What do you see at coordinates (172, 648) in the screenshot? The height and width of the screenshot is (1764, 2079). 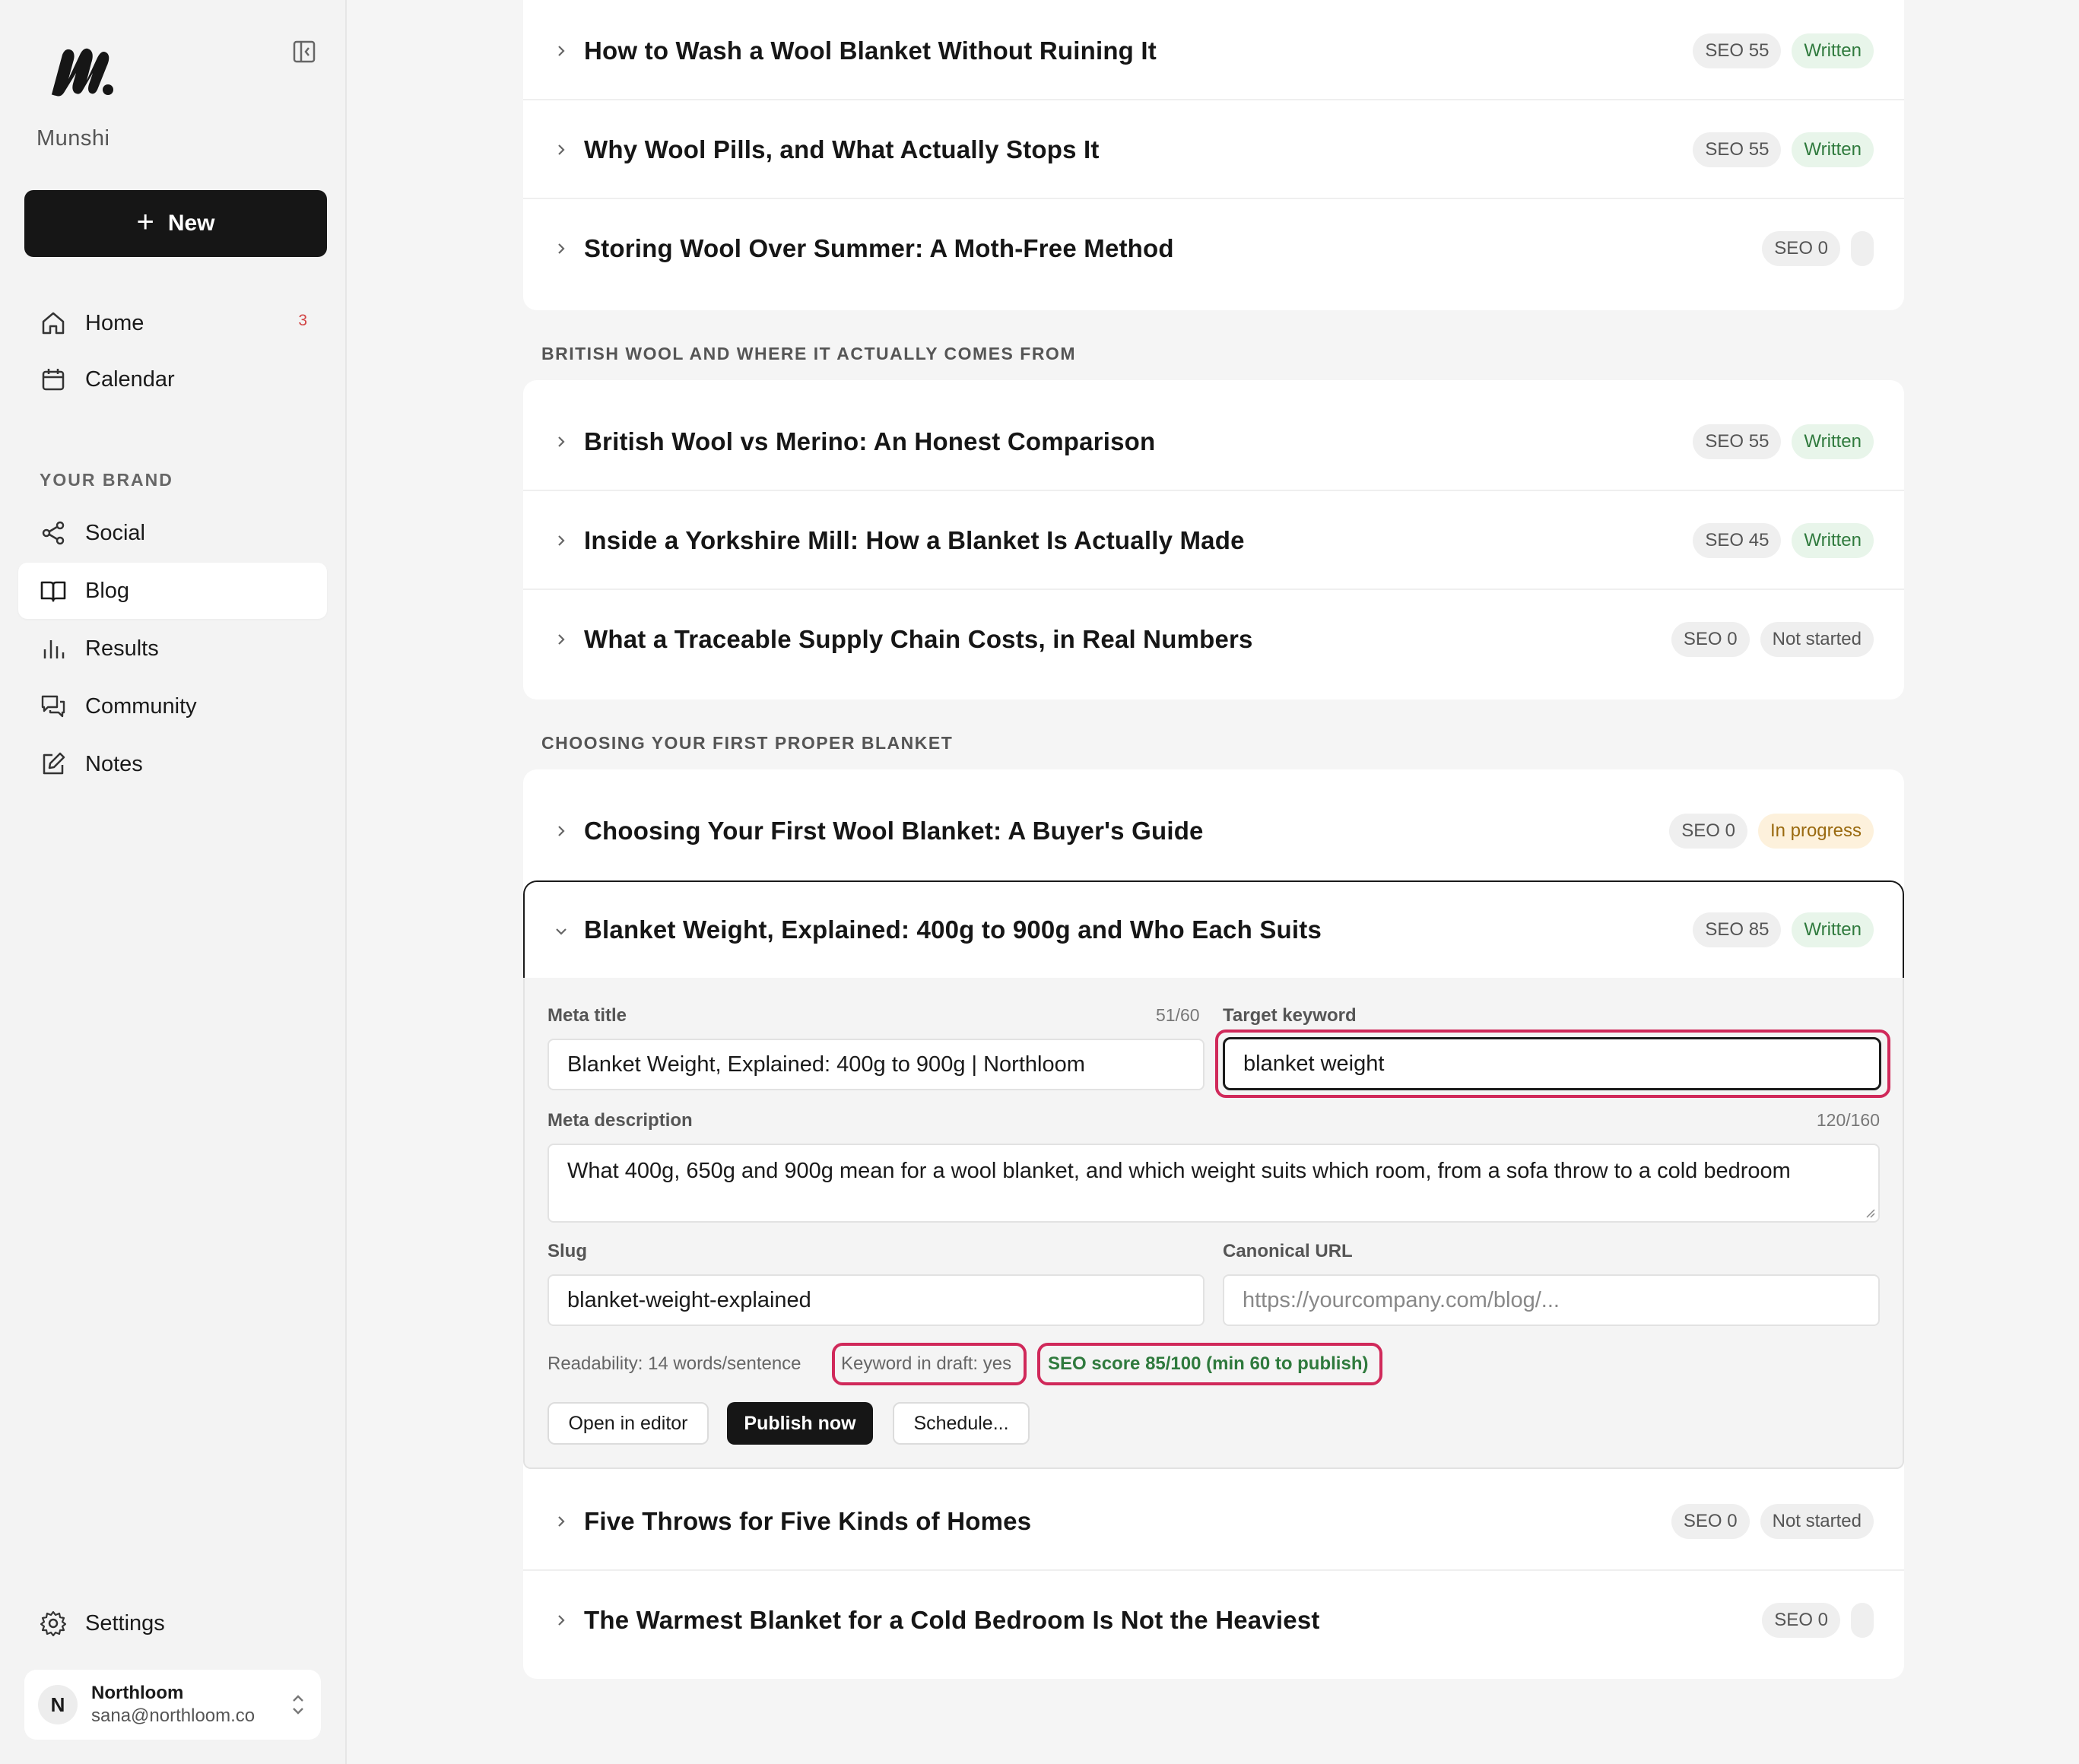 I see `sidebar-item-results: Results` at bounding box center [172, 648].